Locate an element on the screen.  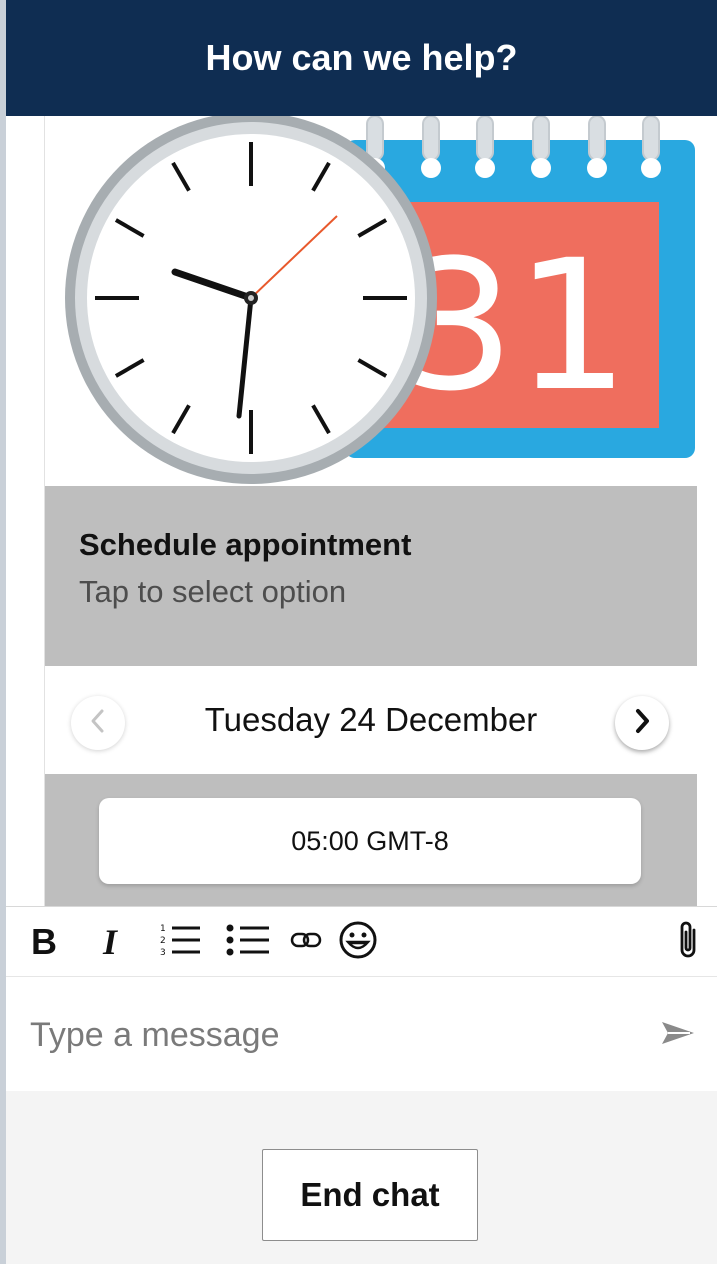
formatting-toolbar: B I 1 2 3 is located at coordinates (361, 941).